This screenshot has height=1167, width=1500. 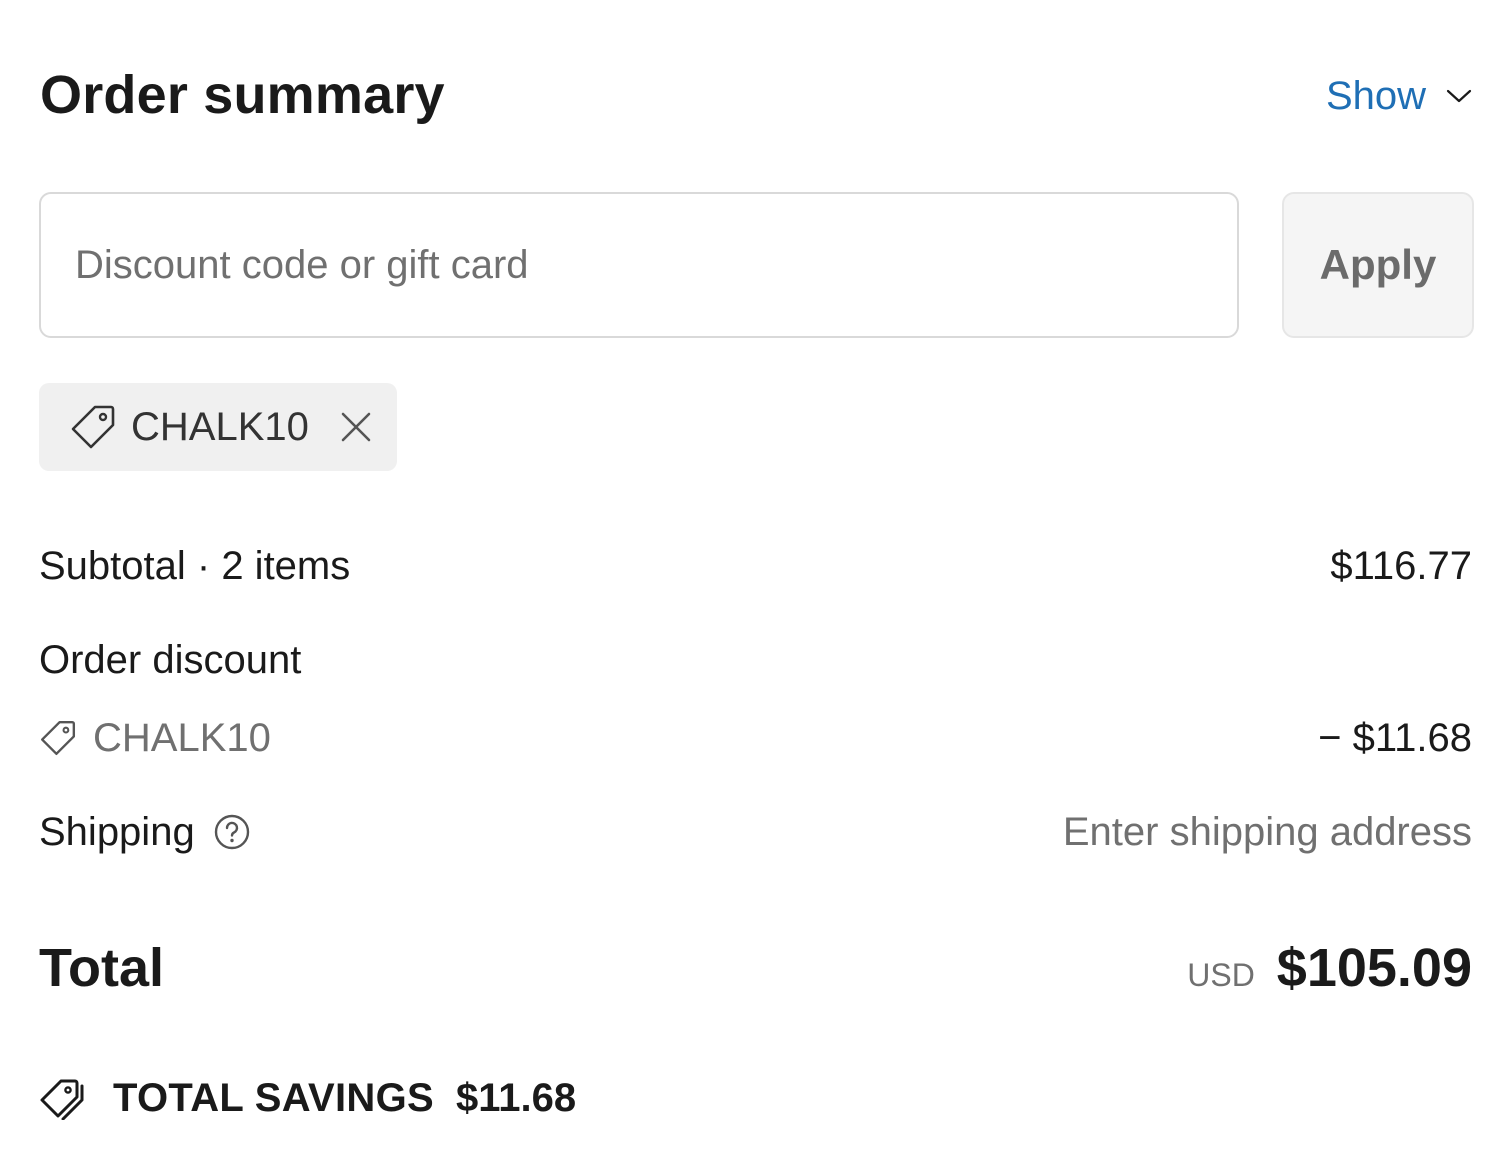 What do you see at coordinates (232, 832) in the screenshot?
I see `help-circle-icon` at bounding box center [232, 832].